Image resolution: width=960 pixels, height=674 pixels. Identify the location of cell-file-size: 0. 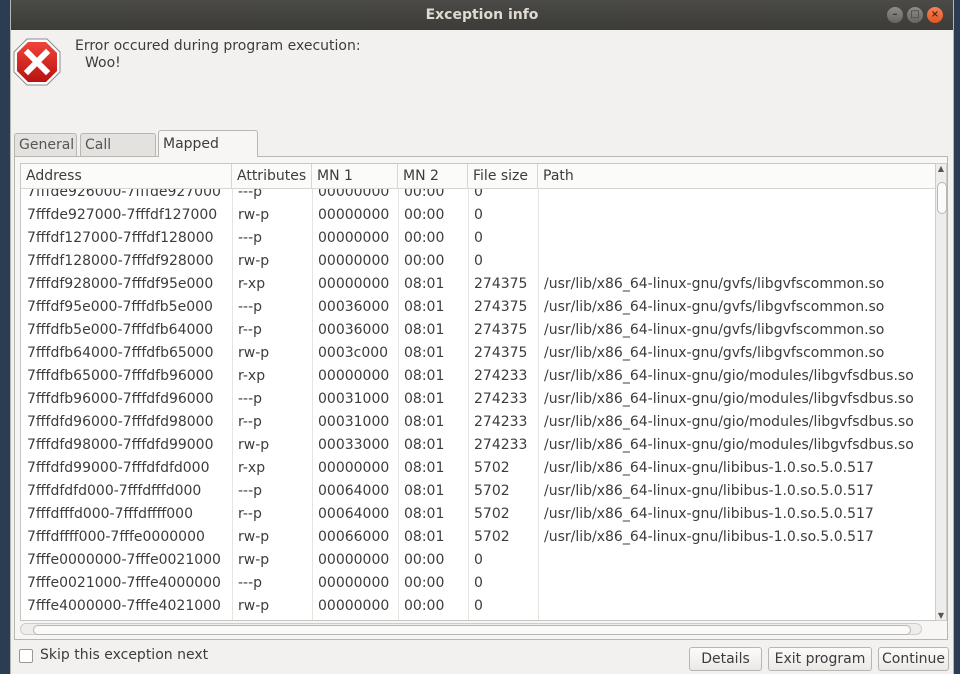
(478, 261).